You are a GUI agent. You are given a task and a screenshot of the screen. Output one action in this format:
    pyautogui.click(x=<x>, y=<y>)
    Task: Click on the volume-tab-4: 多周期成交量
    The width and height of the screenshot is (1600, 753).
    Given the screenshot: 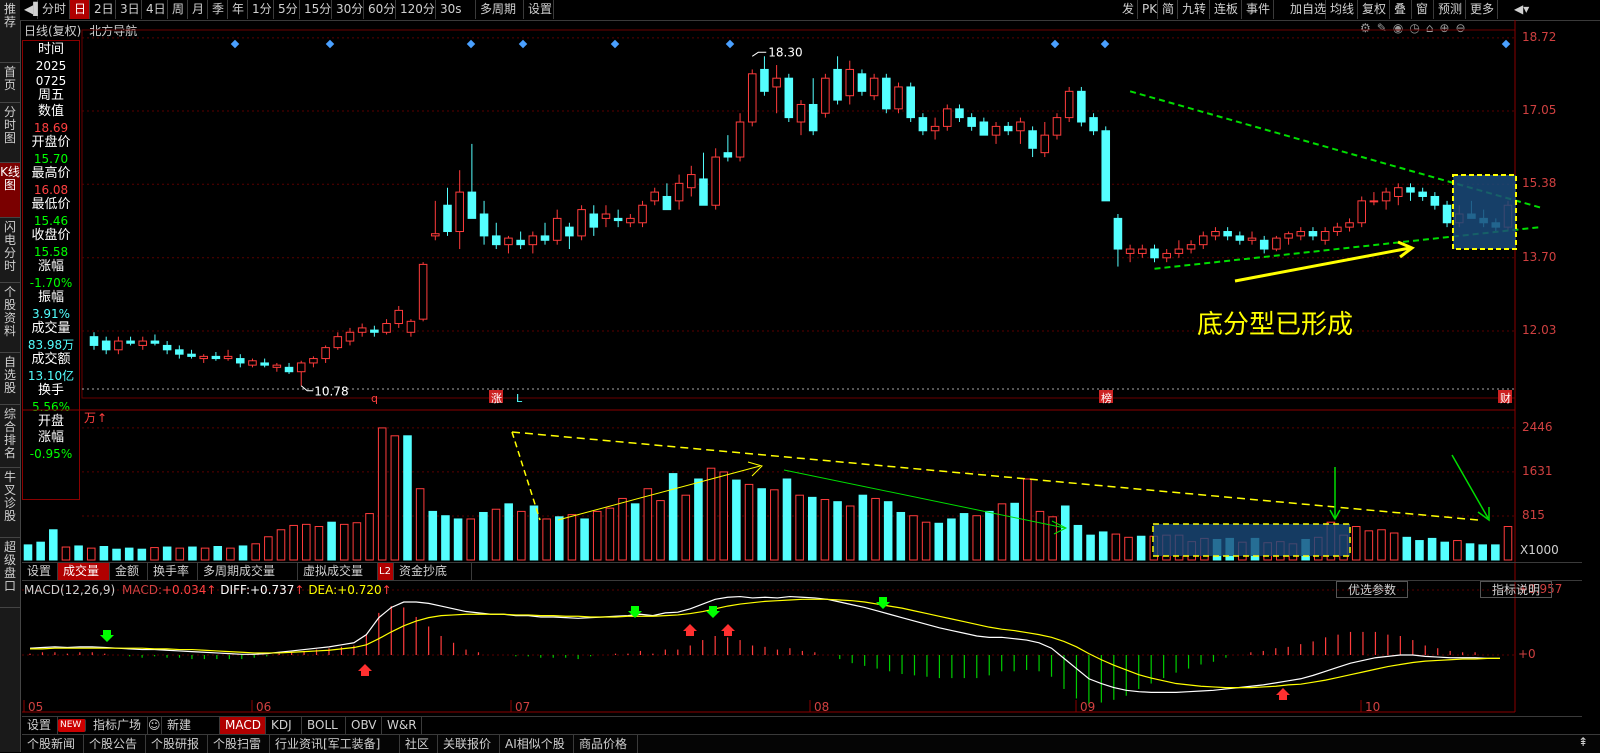 What is the action you would take?
    pyautogui.click(x=248, y=571)
    